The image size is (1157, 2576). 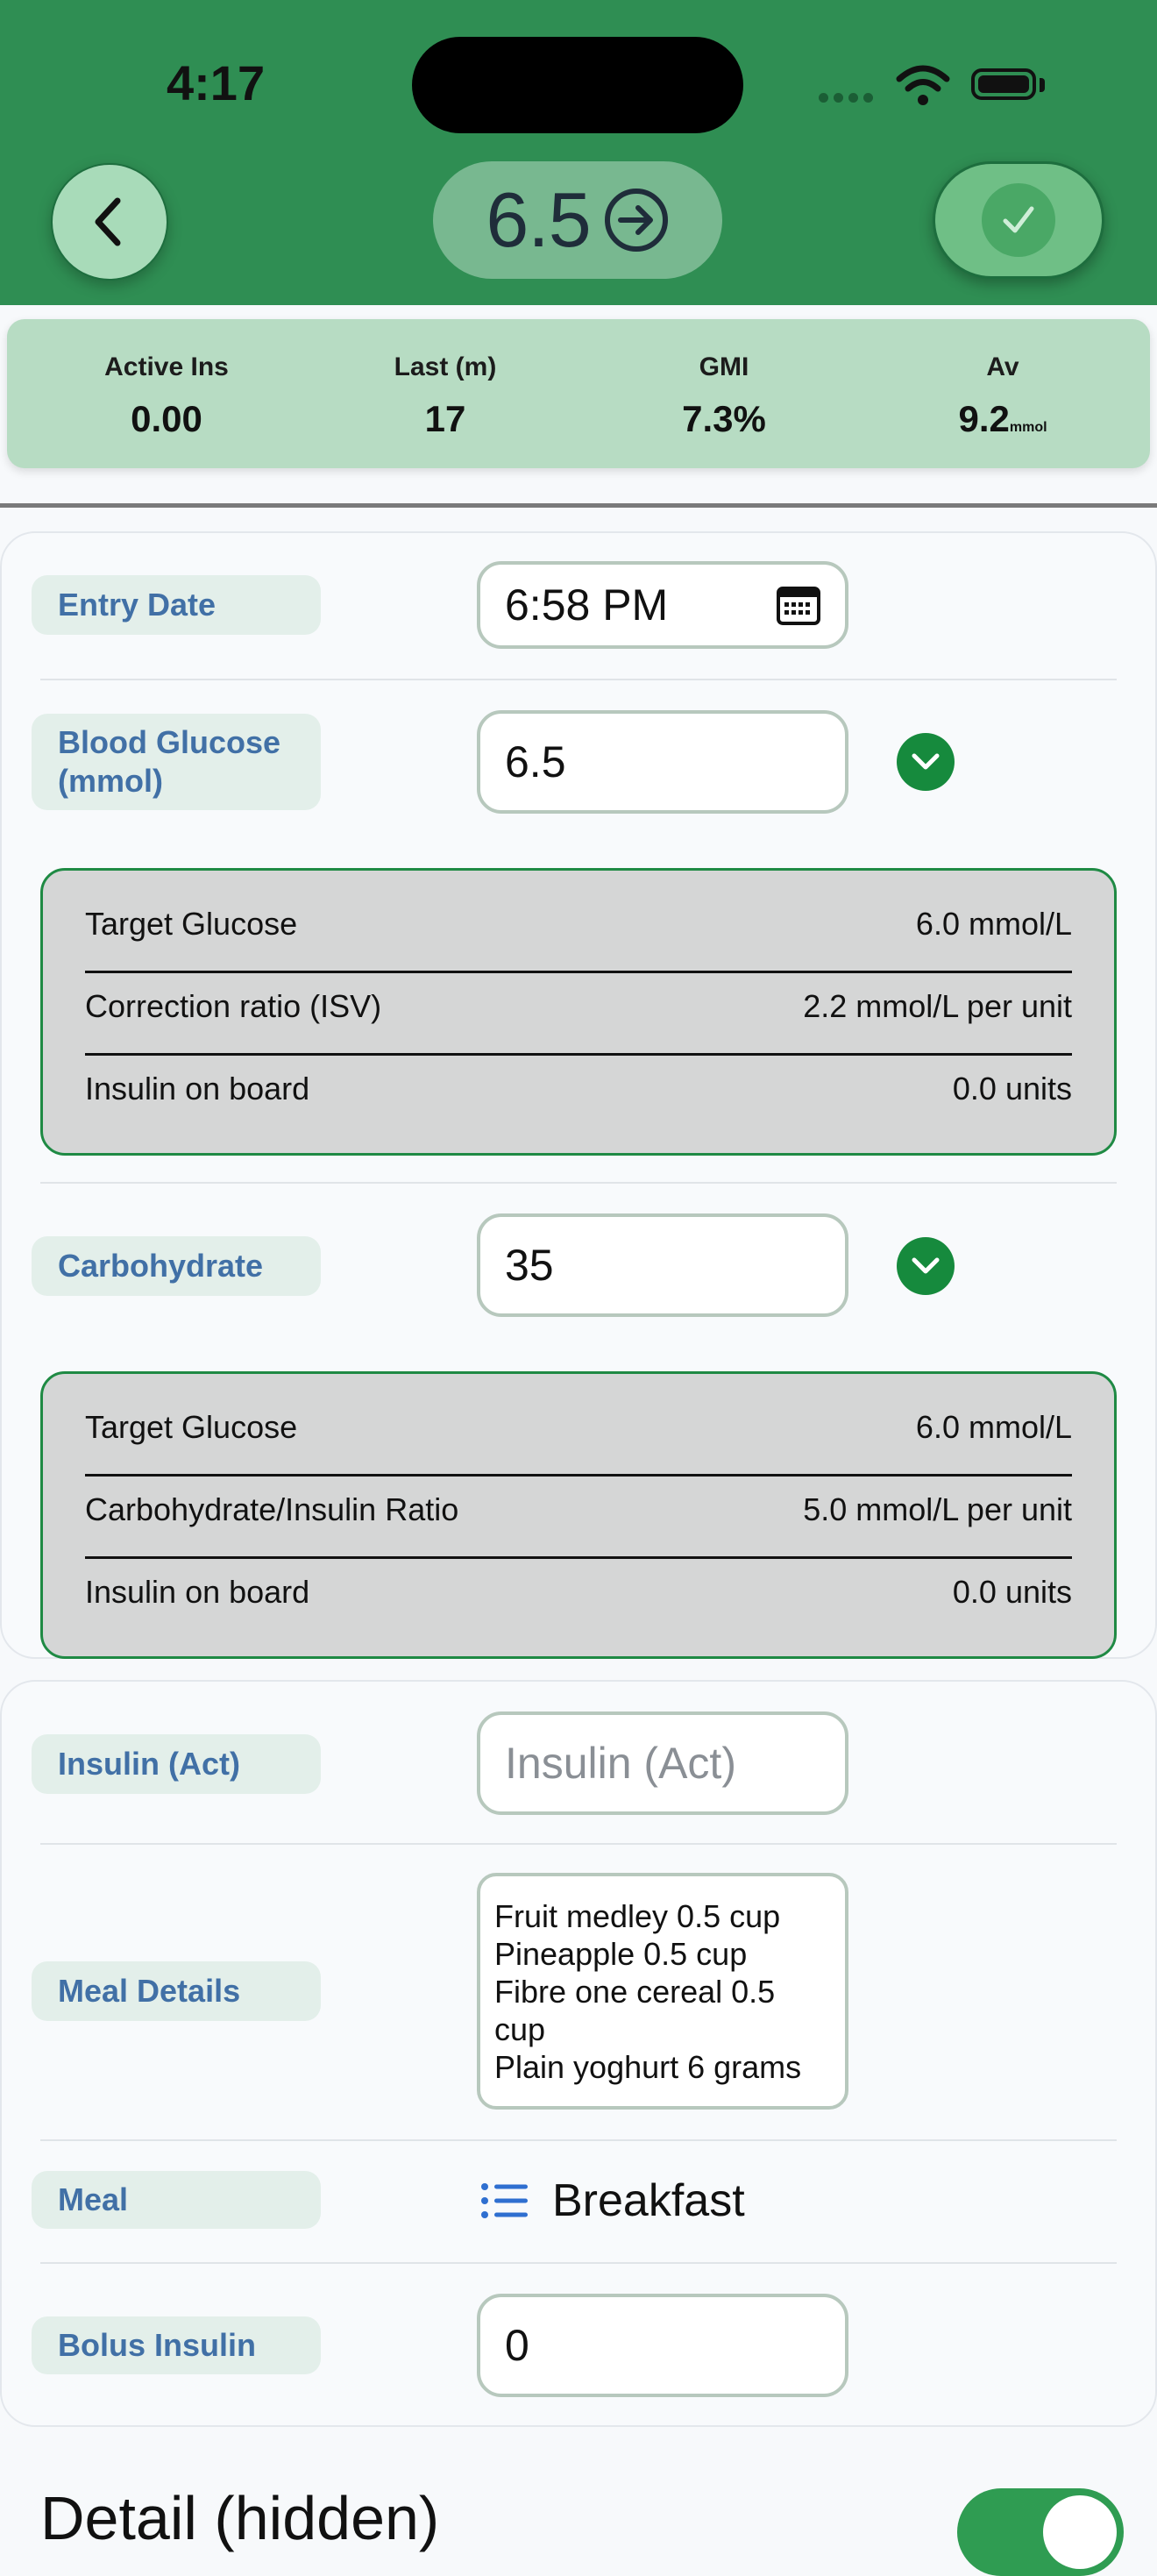 What do you see at coordinates (923, 85) in the screenshot?
I see `wifi-icon` at bounding box center [923, 85].